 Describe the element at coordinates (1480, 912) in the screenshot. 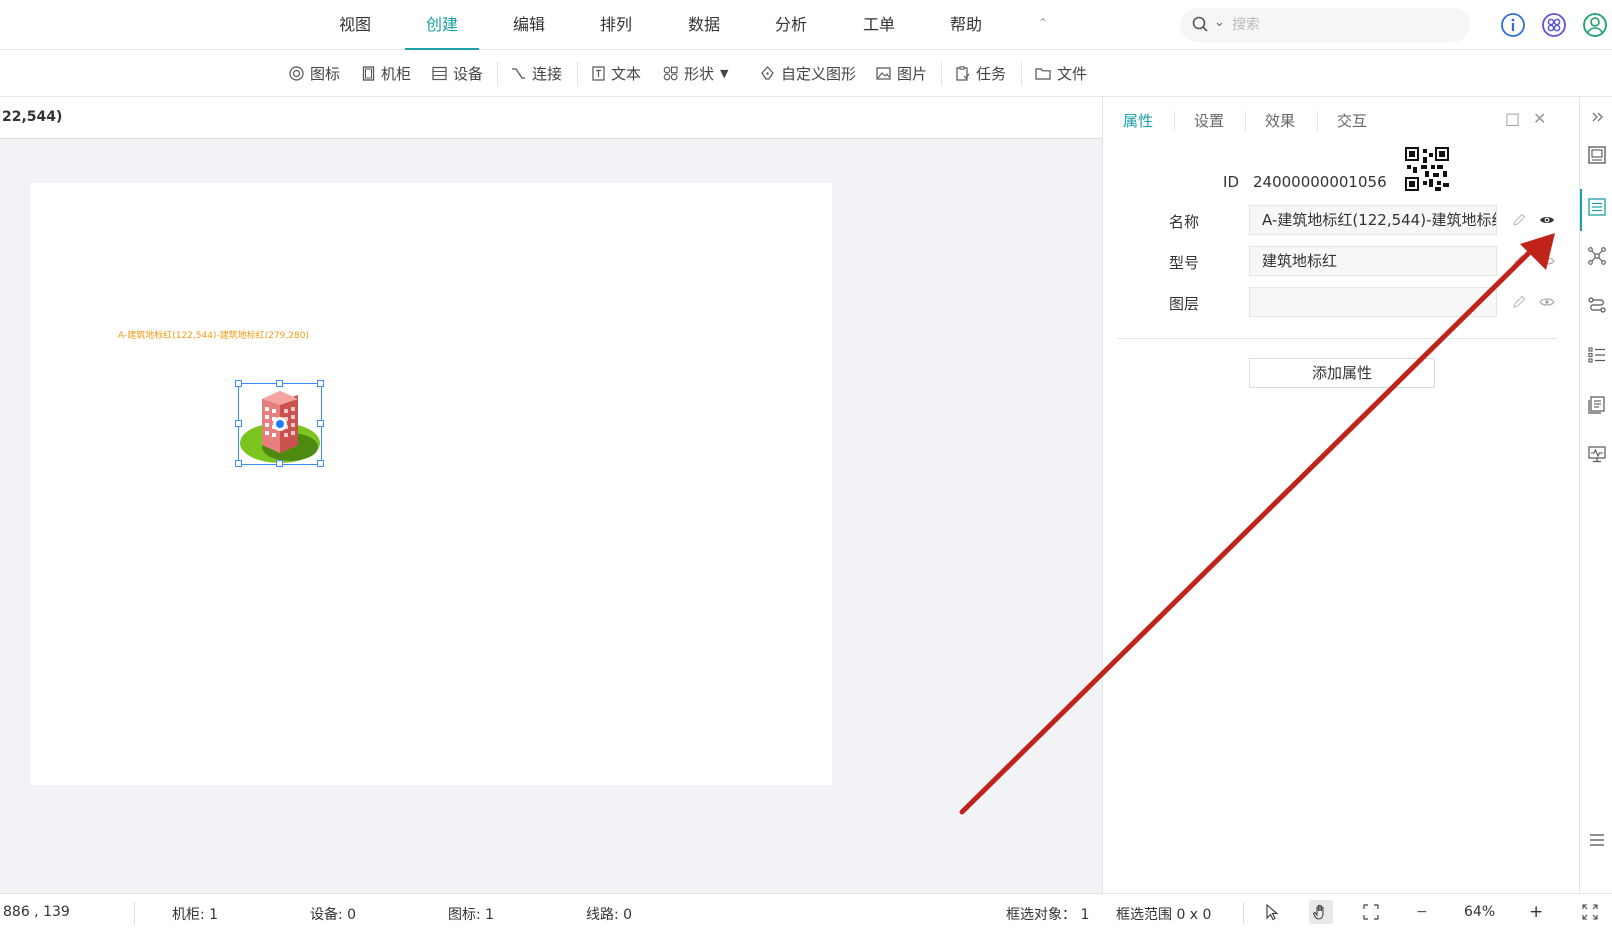

I see `zoom-level: 64%` at that location.